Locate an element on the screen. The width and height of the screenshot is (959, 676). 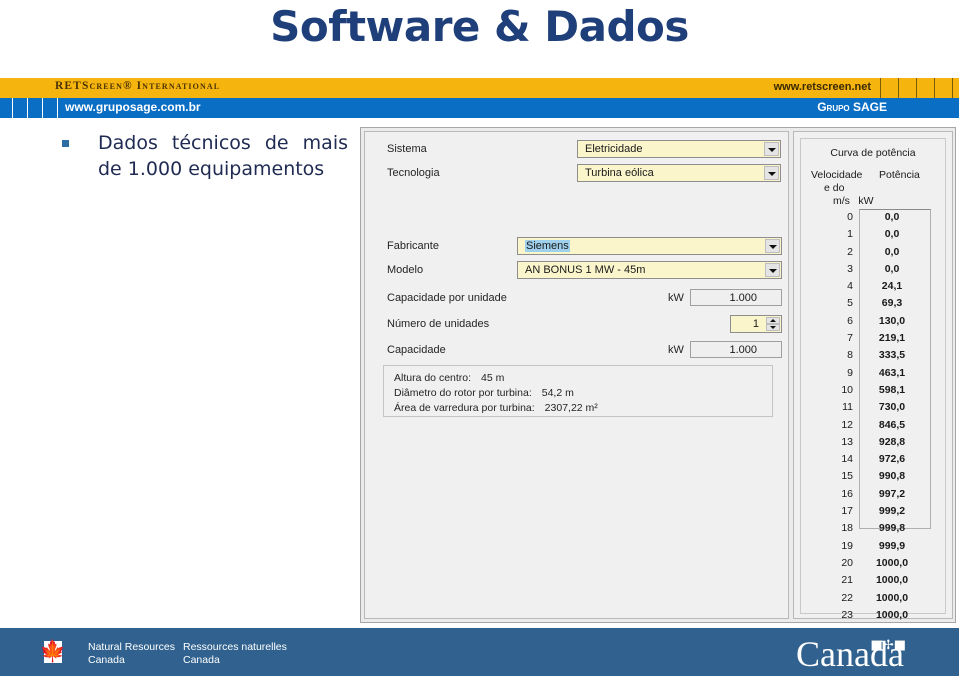
power-curve-row: 20 1000,0 is located at coordinates (870, 563).